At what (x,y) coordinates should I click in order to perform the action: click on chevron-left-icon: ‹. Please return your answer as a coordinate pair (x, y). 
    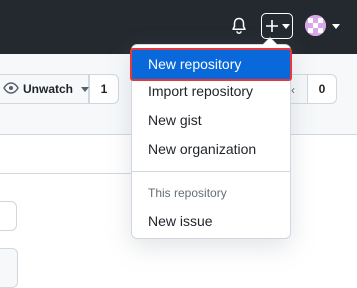
    Looking at the image, I should click on (293, 90).